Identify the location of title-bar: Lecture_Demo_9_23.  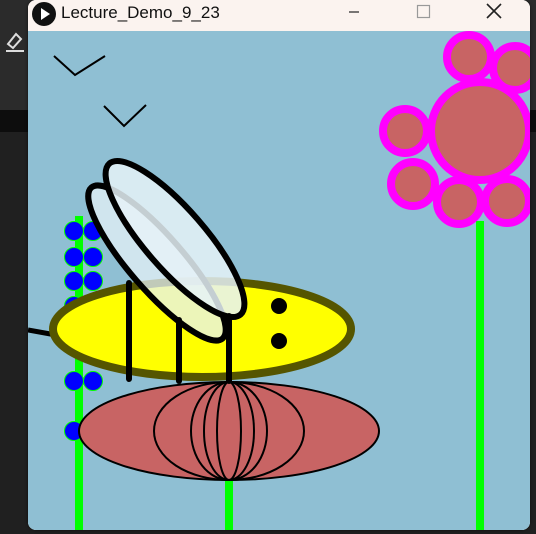
(279, 15).